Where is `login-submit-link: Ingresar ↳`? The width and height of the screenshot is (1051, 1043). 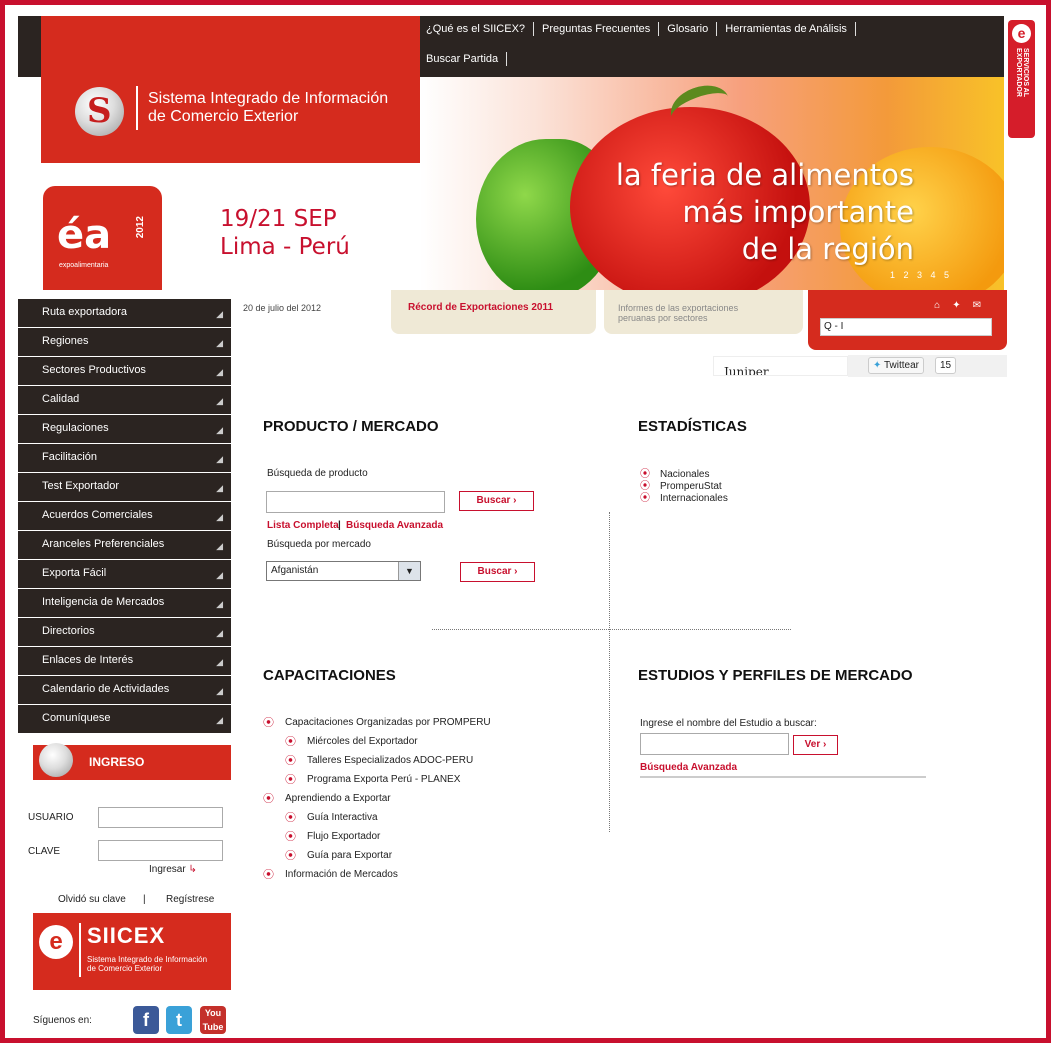
login-submit-link: Ingresar ↳ is located at coordinates (173, 869).